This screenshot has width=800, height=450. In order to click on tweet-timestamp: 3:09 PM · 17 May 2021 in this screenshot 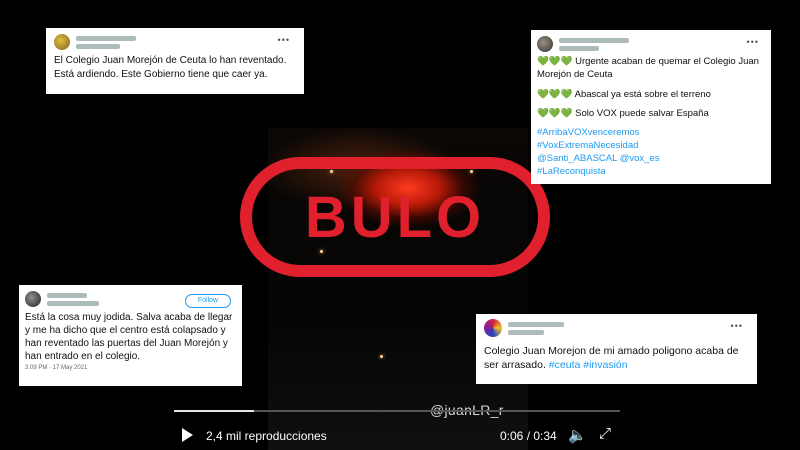, I will do `click(56, 368)`.